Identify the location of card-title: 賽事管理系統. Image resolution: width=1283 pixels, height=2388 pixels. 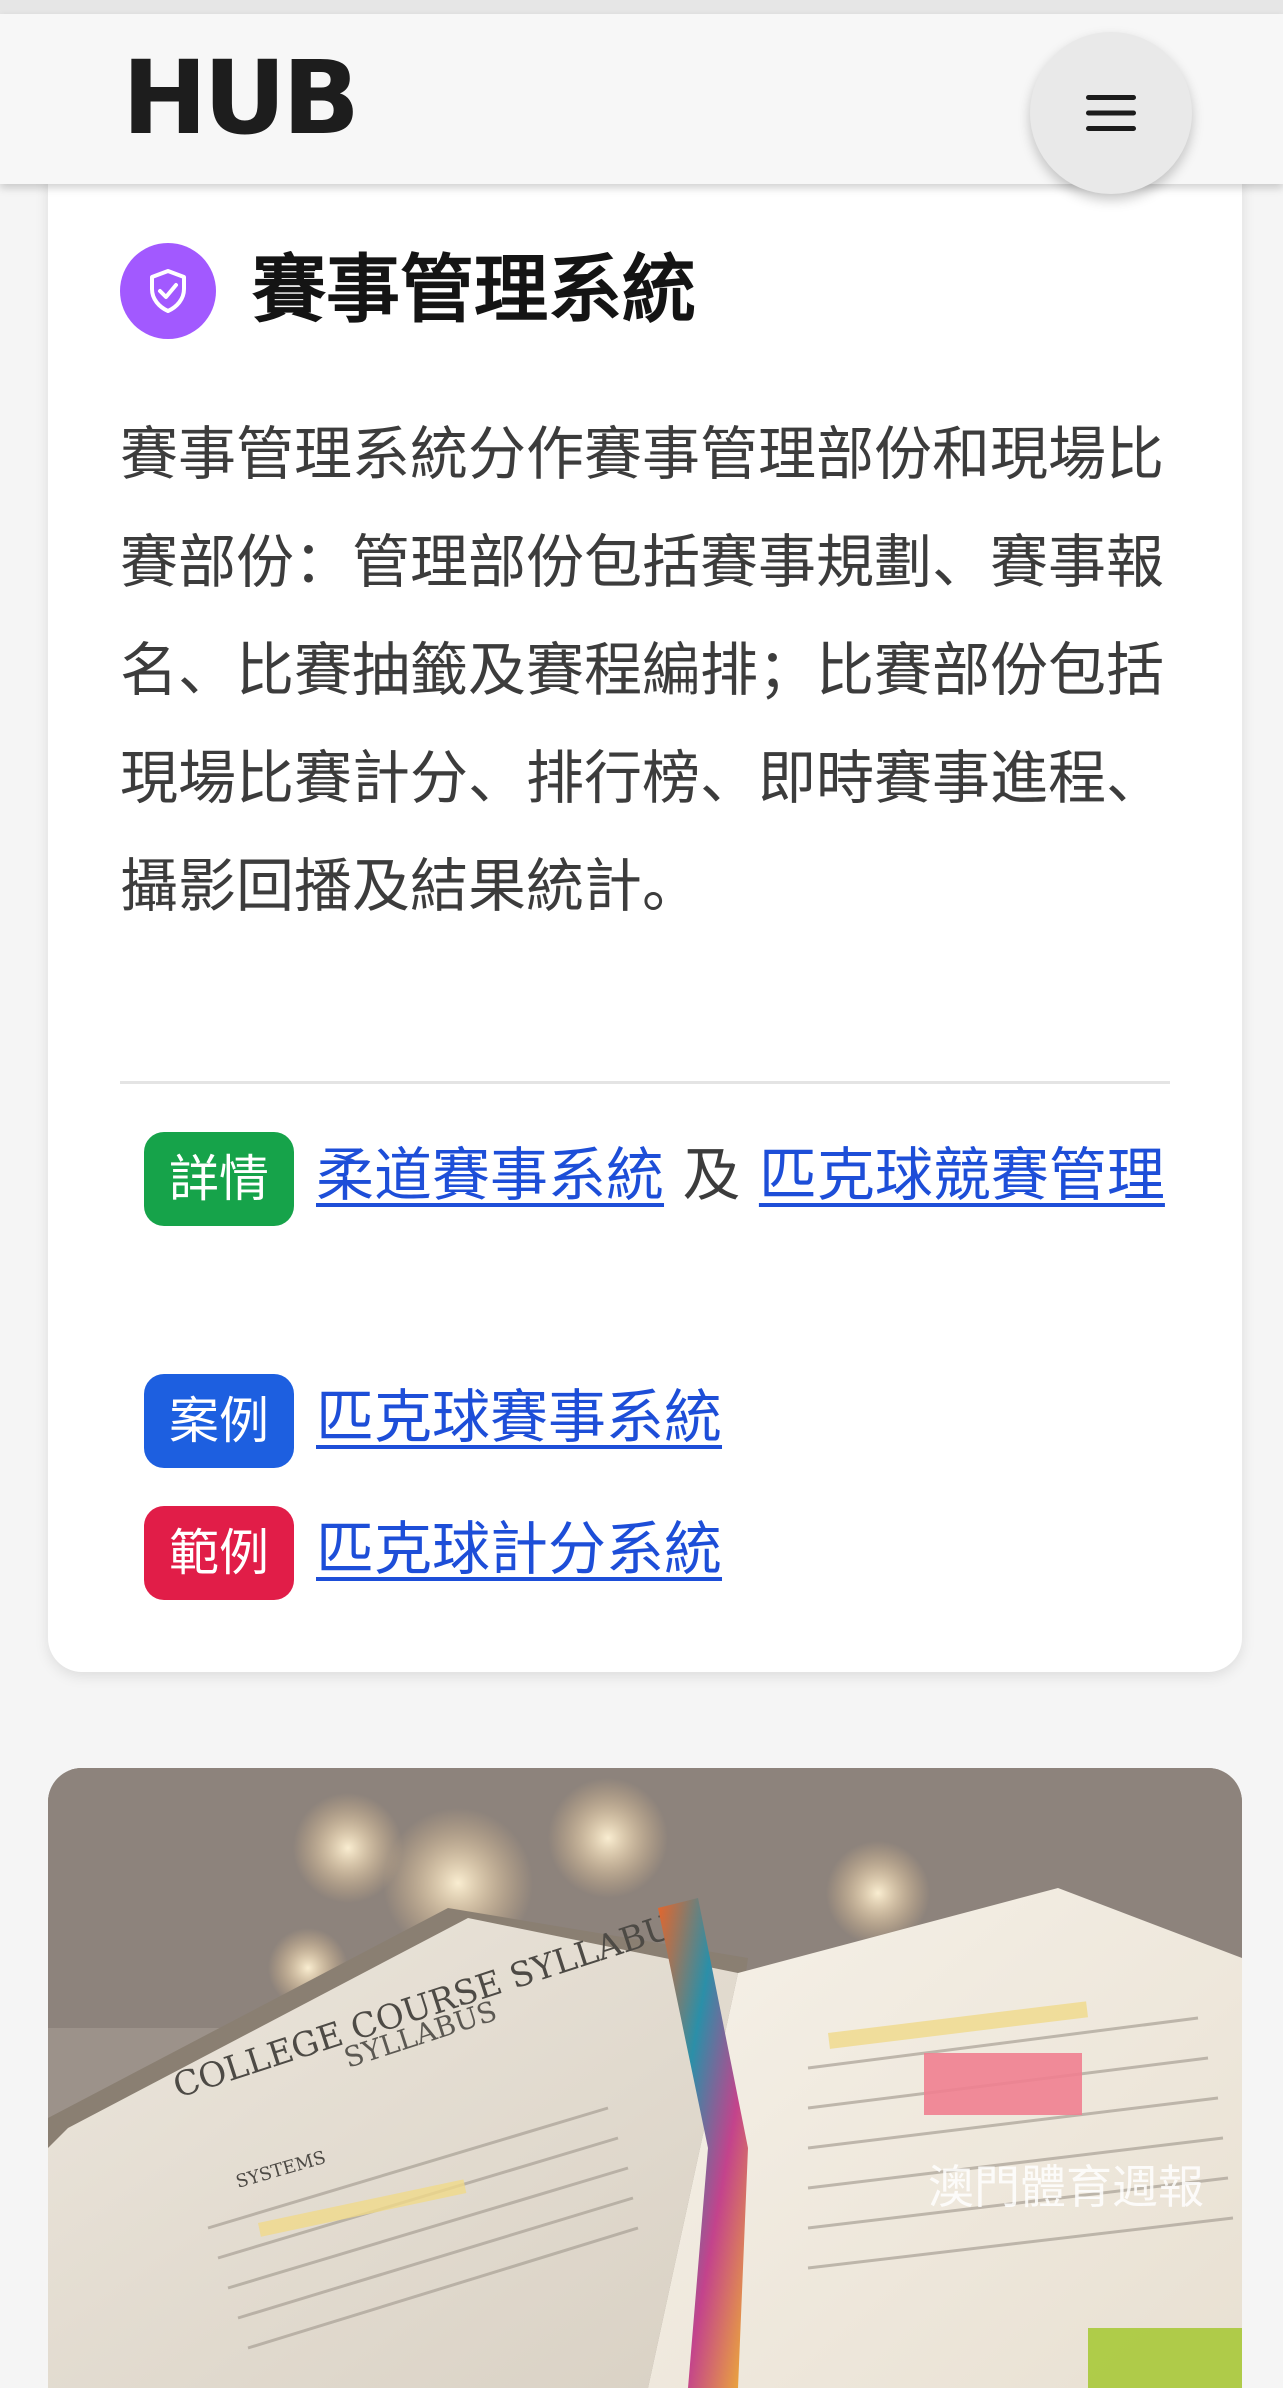
(474, 290).